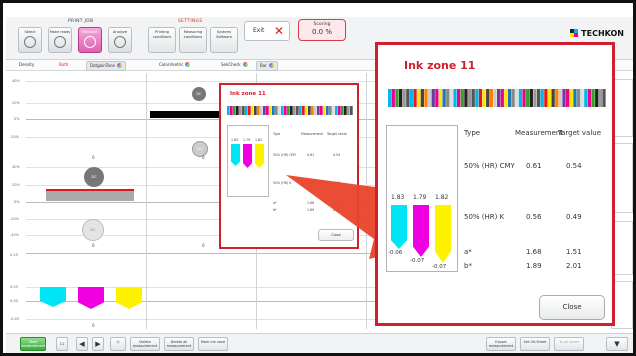 The height and width of the screenshot is (356, 636). Describe the element at coordinates (247, 140) in the screenshot. I see `bar-top-value: 1.79` at that location.